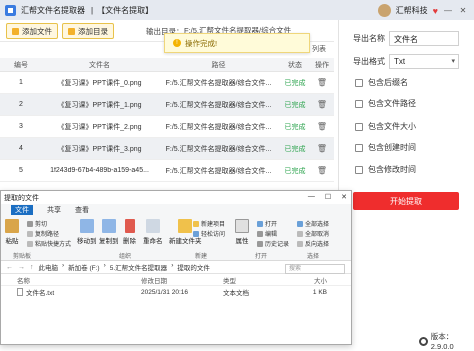  Describe the element at coordinates (384, 10) in the screenshot. I see `avatar` at that location.